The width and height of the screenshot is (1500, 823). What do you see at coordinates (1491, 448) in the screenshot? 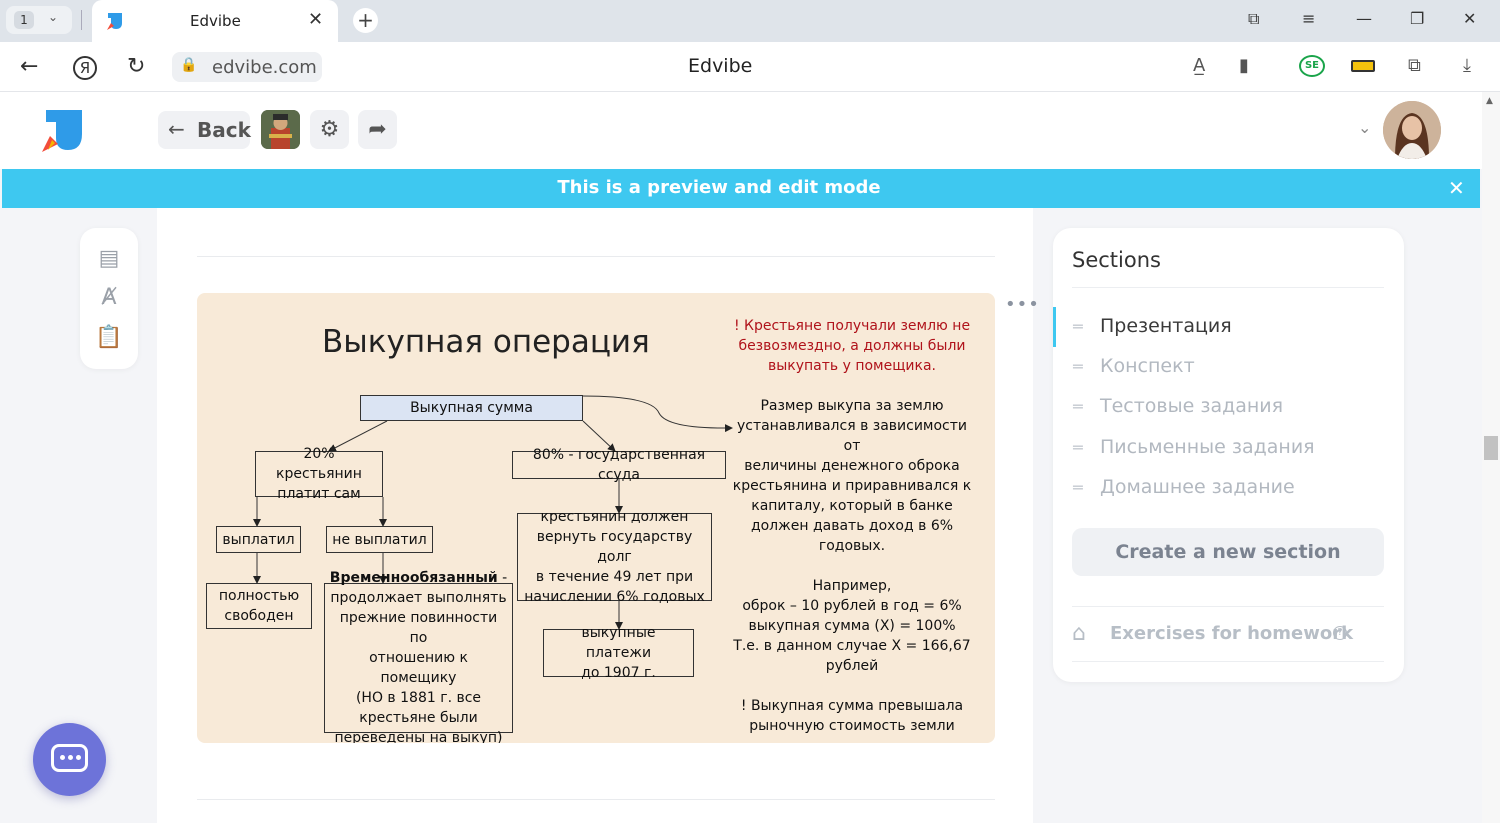
I see `scrollbar-thumb` at bounding box center [1491, 448].